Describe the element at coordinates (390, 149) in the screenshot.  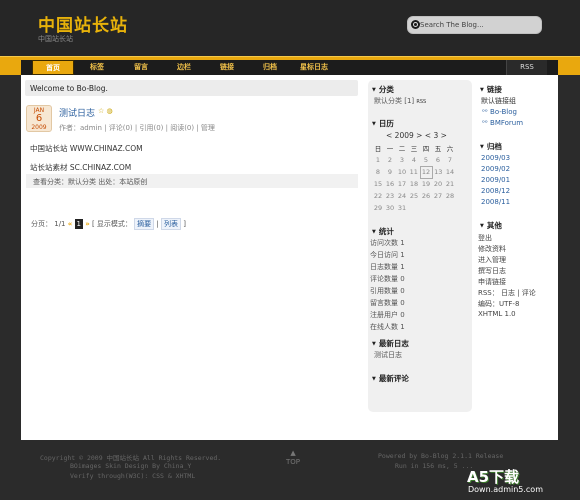
I see `calendar-weekday: 一` at that location.